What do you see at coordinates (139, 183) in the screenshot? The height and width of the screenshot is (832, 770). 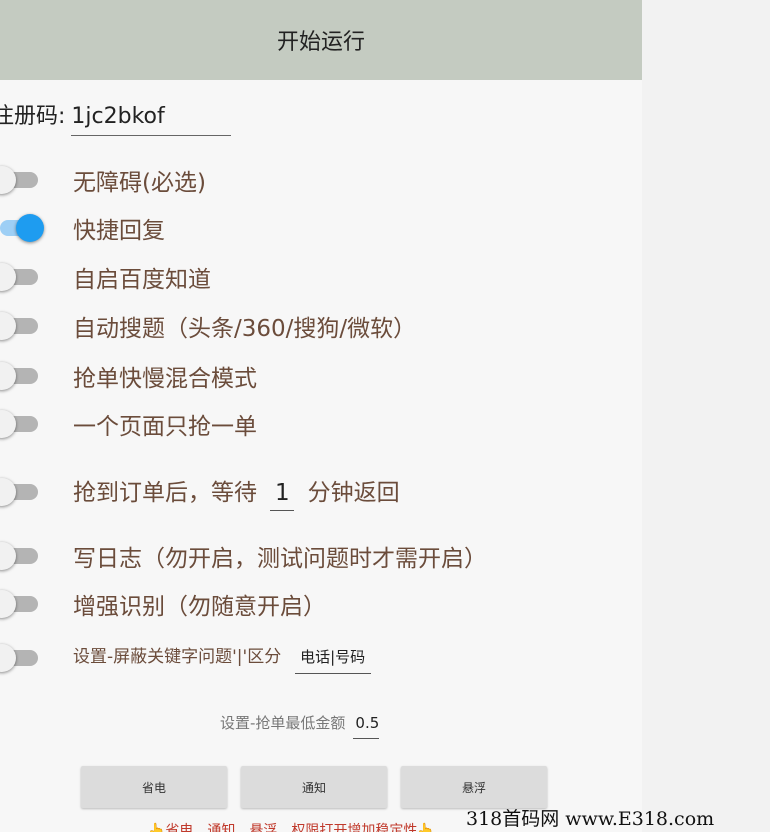 I see `accessibility-label: 无障碍(必选)` at bounding box center [139, 183].